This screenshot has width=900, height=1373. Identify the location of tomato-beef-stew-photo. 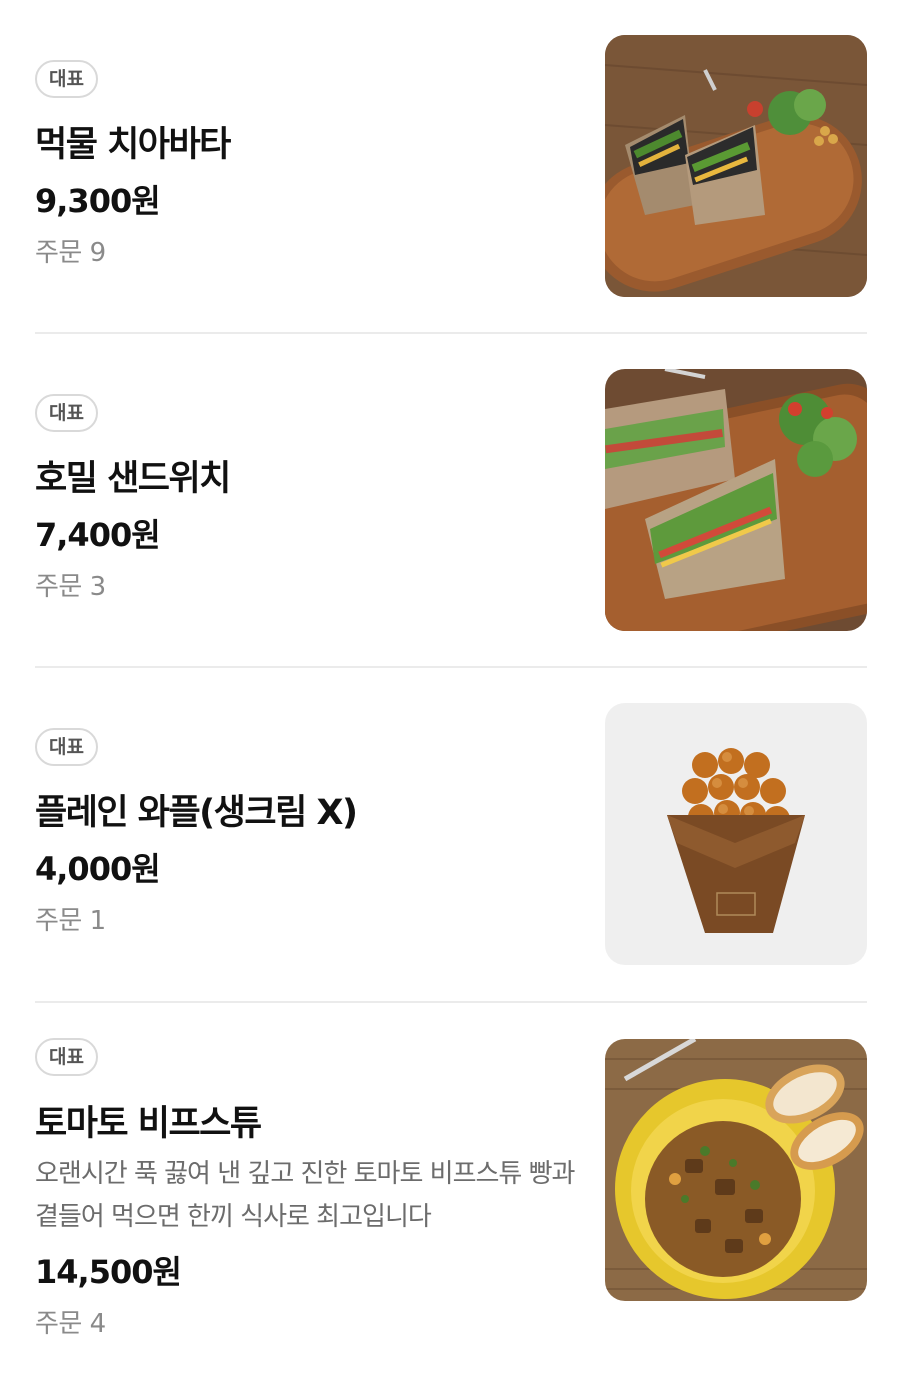
(736, 1170).